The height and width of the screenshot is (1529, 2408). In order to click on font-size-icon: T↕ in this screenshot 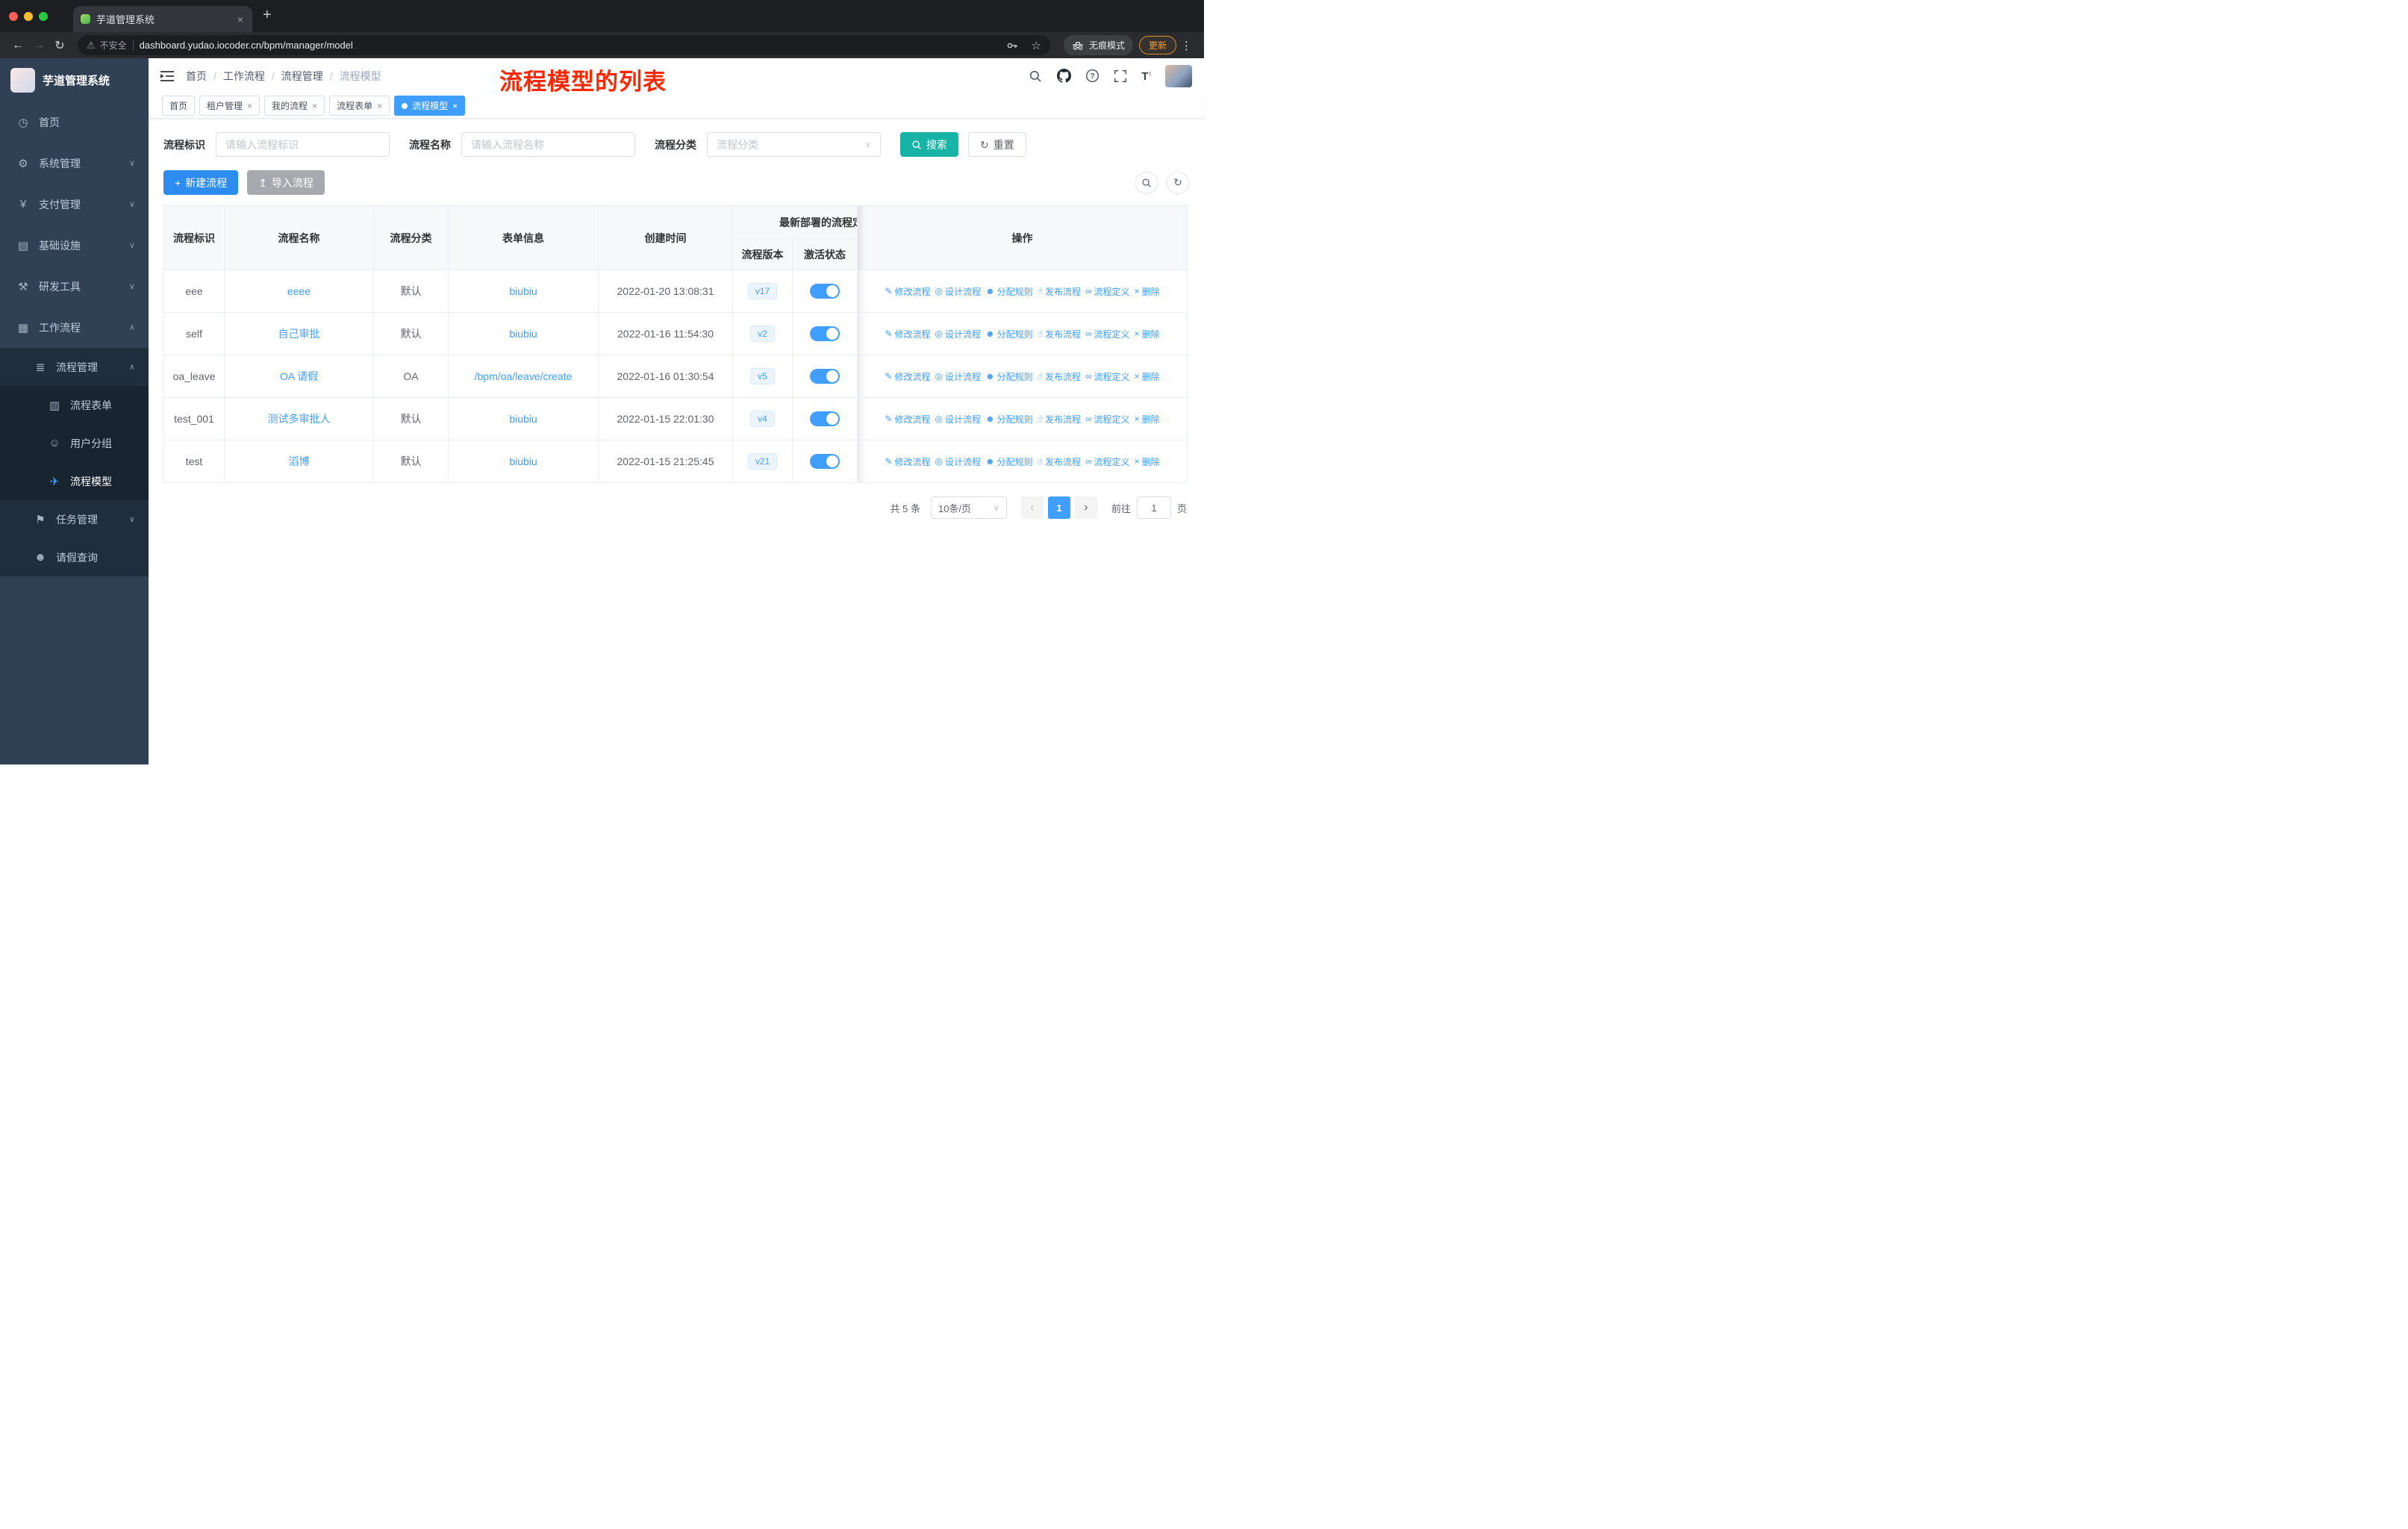, I will do `click(1146, 76)`.